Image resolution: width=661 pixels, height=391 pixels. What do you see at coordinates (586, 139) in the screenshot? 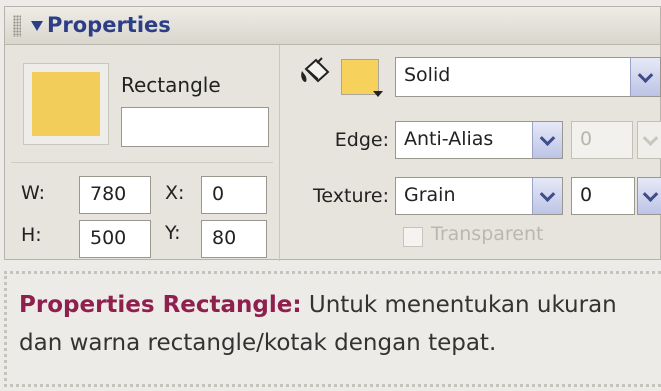
I see `edge-amount-value: 0` at bounding box center [586, 139].